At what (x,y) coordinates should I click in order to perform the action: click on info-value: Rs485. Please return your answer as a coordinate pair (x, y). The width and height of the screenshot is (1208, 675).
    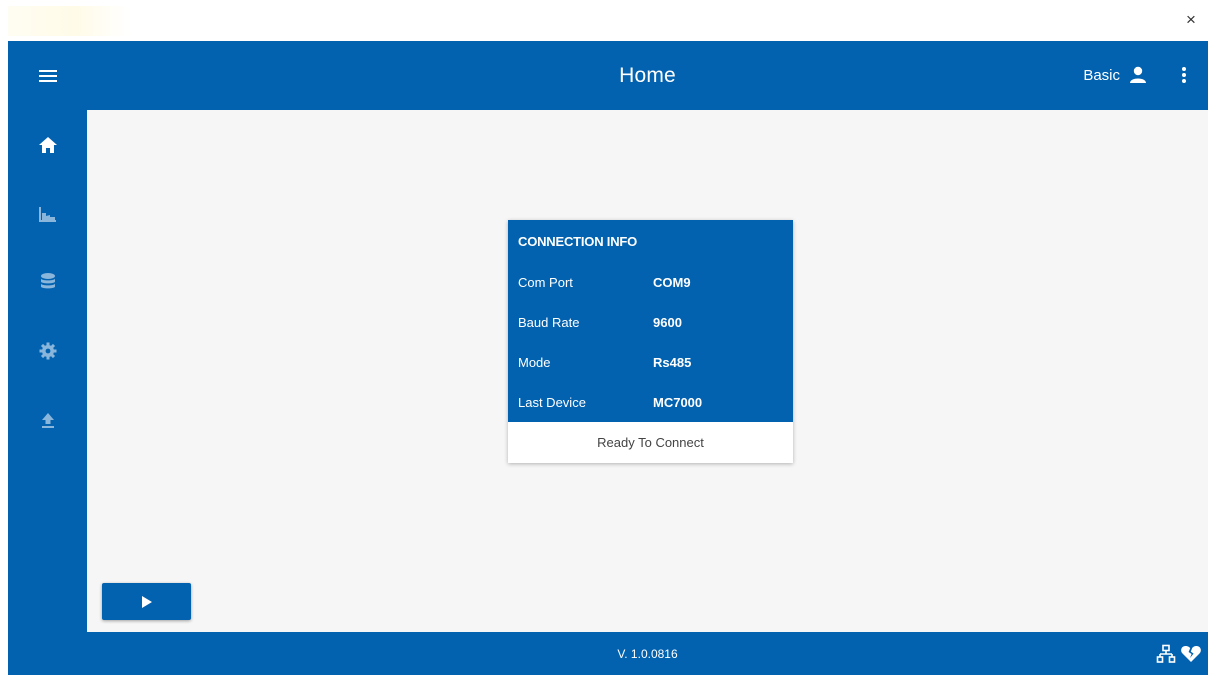
    Looking at the image, I should click on (672, 362).